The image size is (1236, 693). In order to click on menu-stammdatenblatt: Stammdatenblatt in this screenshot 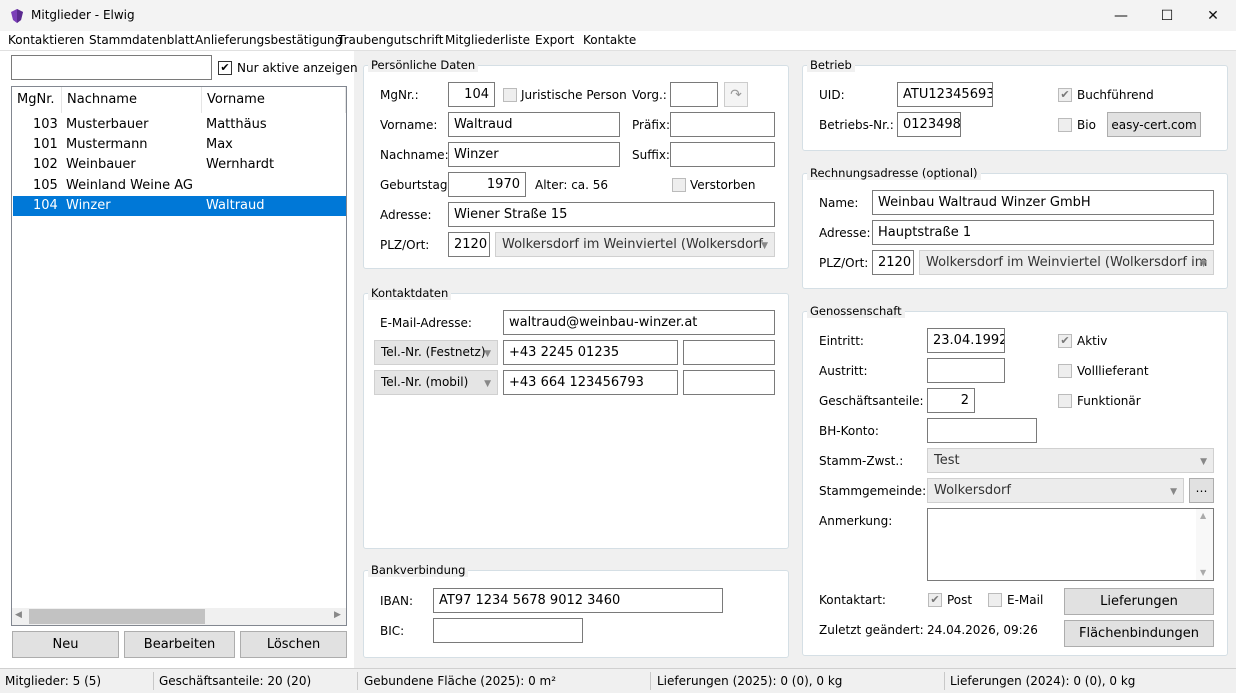, I will do `click(141, 40)`.